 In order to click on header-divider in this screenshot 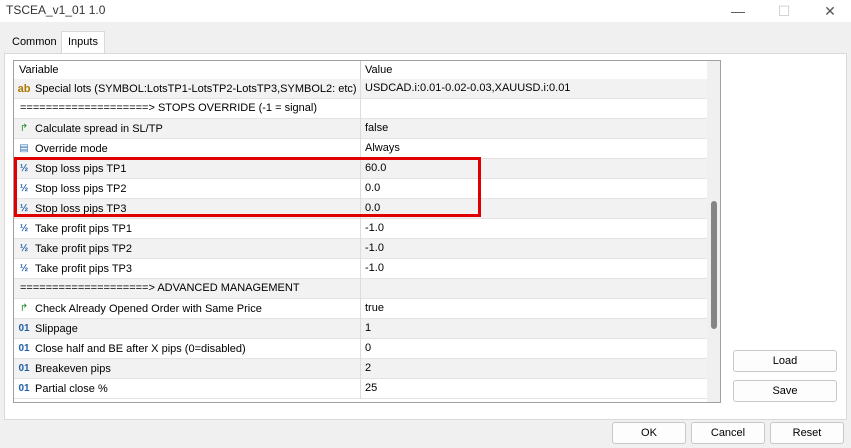, I will do `click(360, 70)`.